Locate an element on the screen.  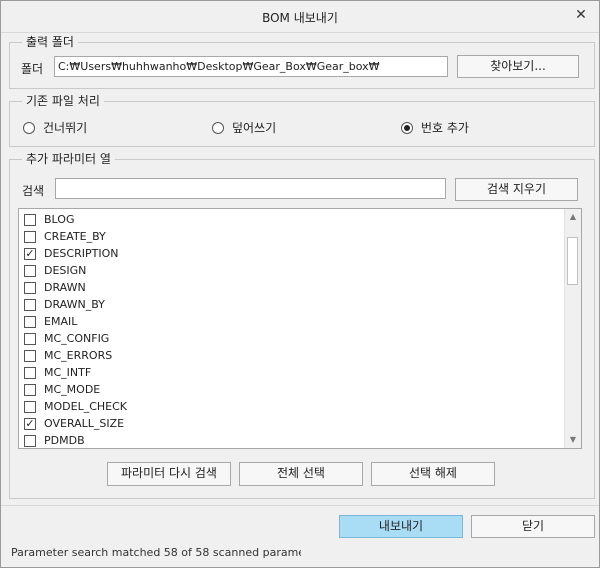
list-item-label: MC_MODE is located at coordinates (72, 389).